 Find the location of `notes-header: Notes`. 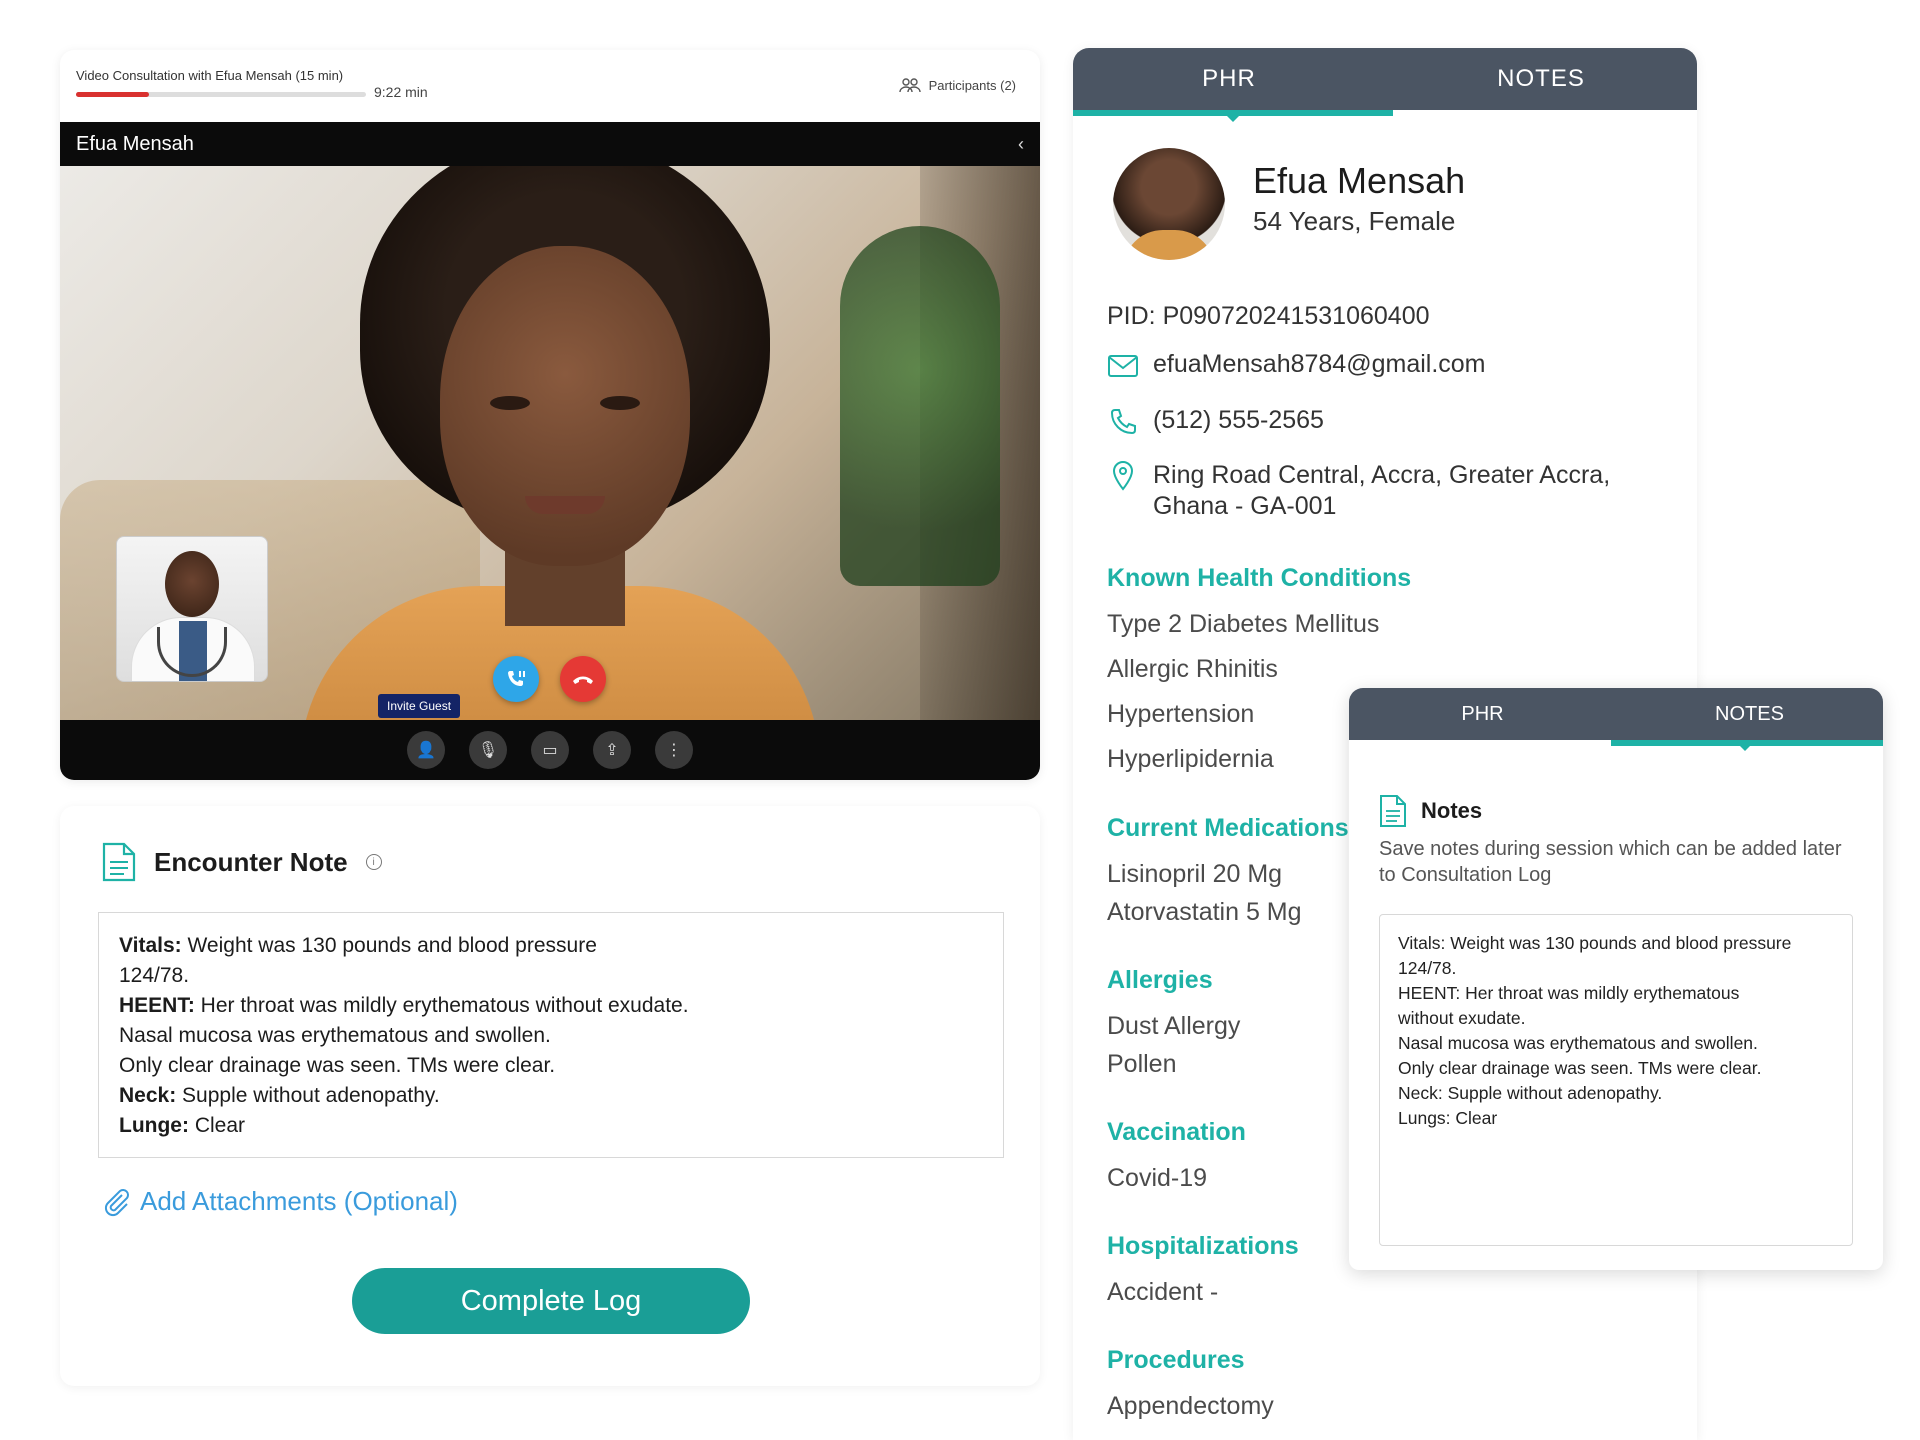

notes-header: Notes is located at coordinates (1430, 811).